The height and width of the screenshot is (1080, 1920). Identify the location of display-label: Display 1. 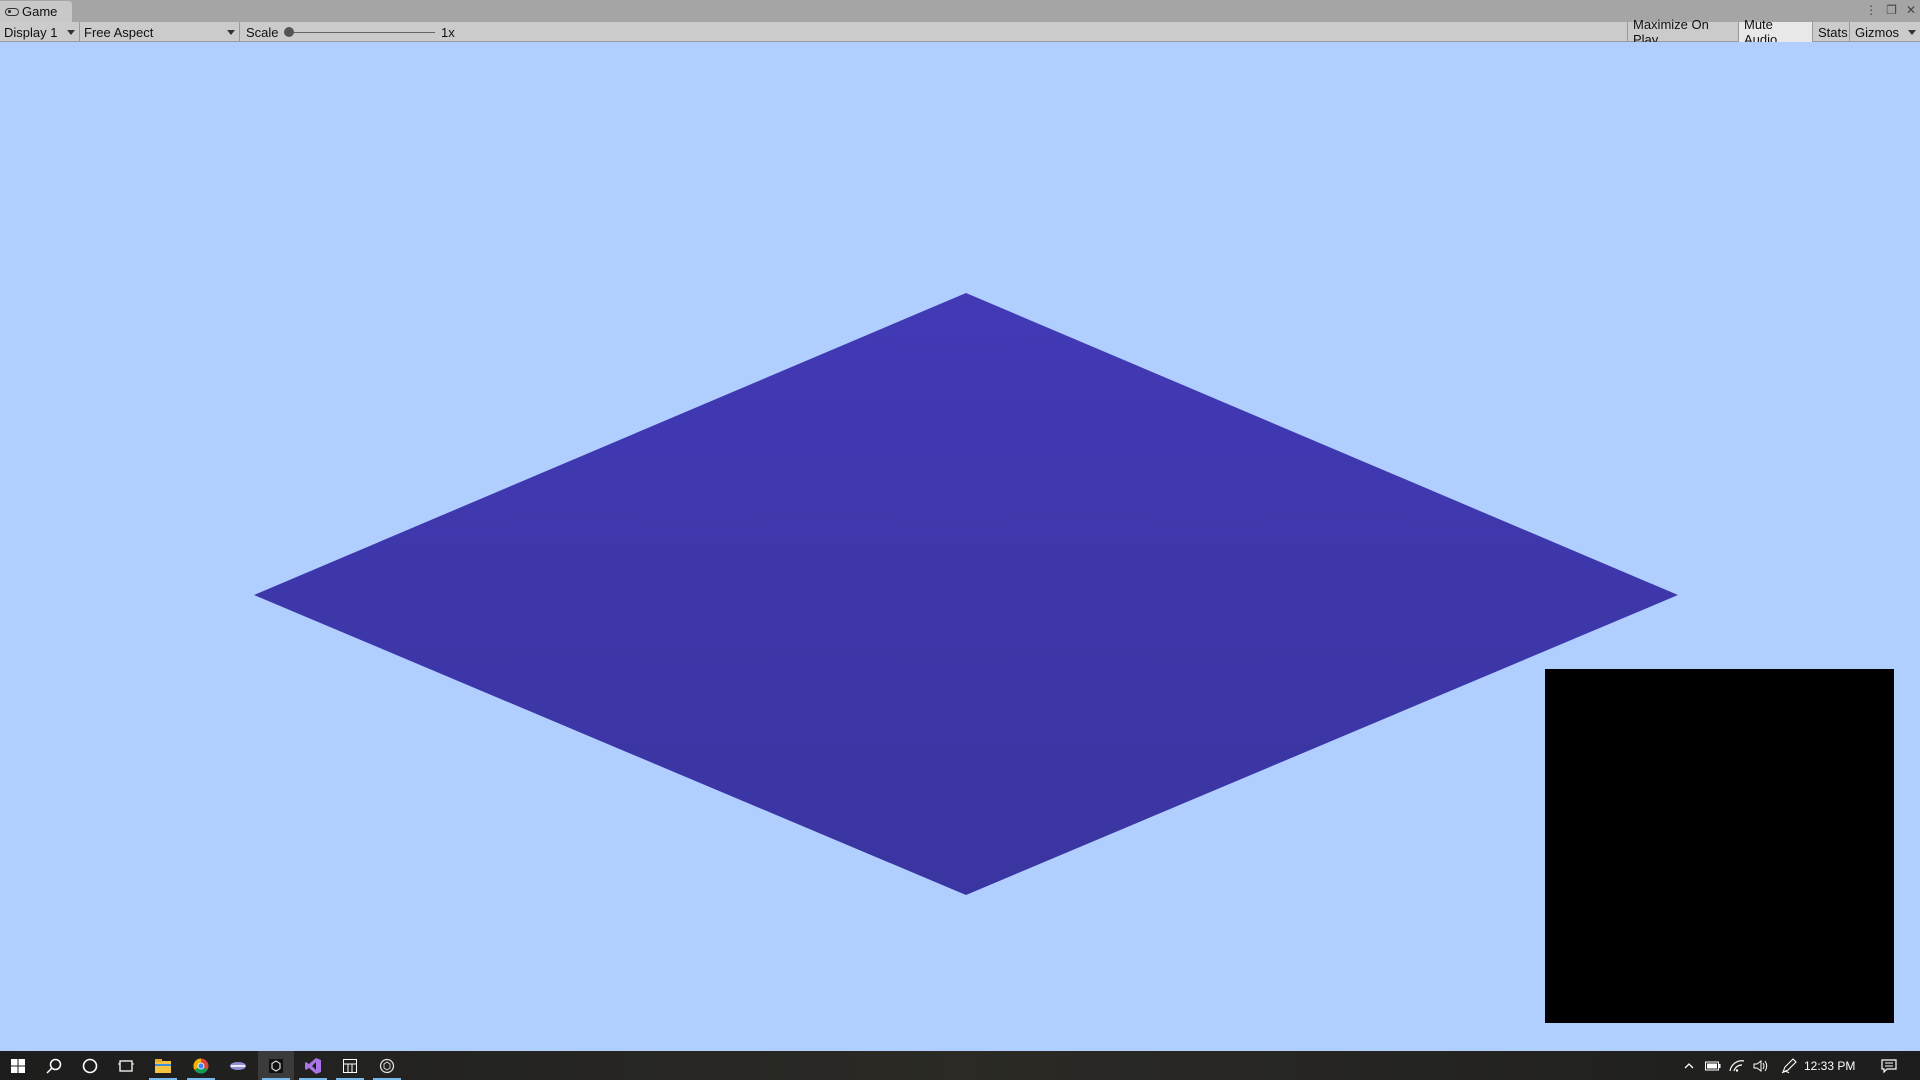
(31, 32).